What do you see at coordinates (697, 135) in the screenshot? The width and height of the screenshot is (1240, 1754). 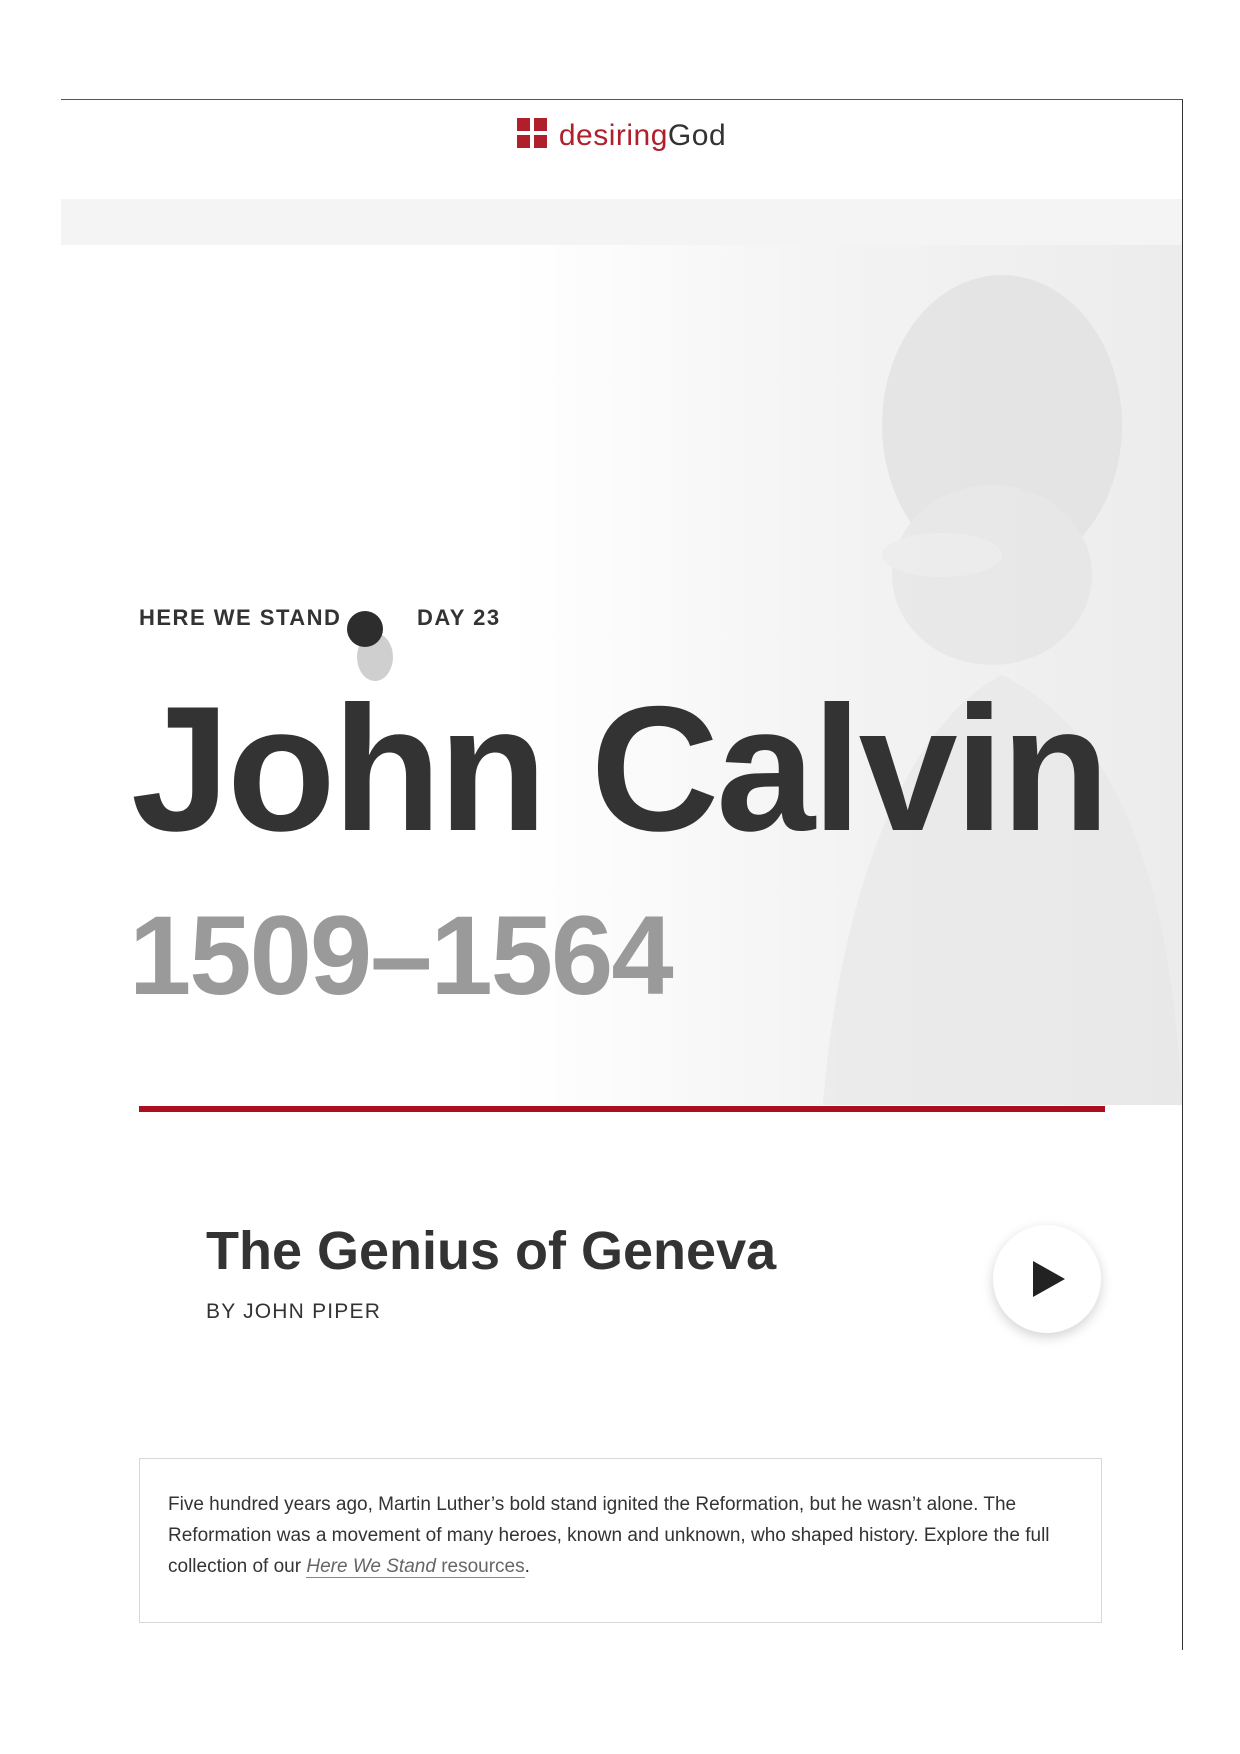 I see `logo-word-god: God` at bounding box center [697, 135].